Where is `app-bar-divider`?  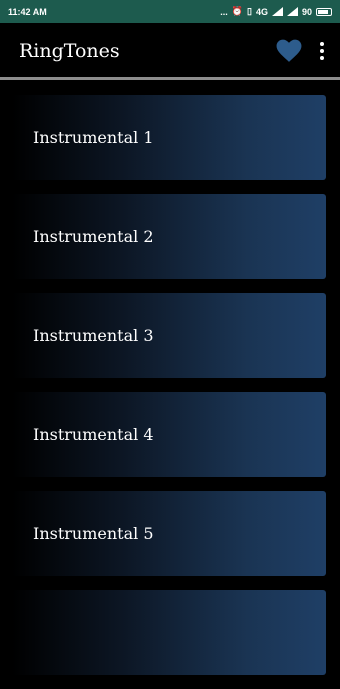 app-bar-divider is located at coordinates (170, 78).